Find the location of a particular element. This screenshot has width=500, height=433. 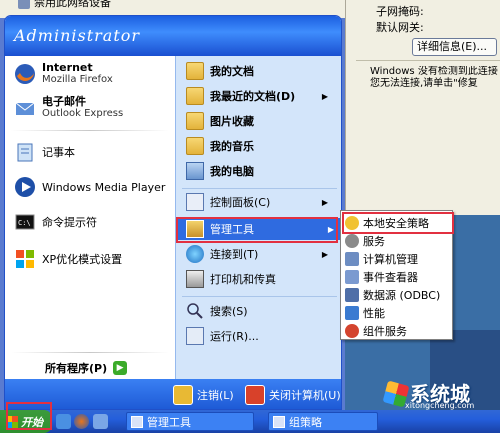

submenu-computer-management: 计算机管理 is located at coordinates (397, 259).